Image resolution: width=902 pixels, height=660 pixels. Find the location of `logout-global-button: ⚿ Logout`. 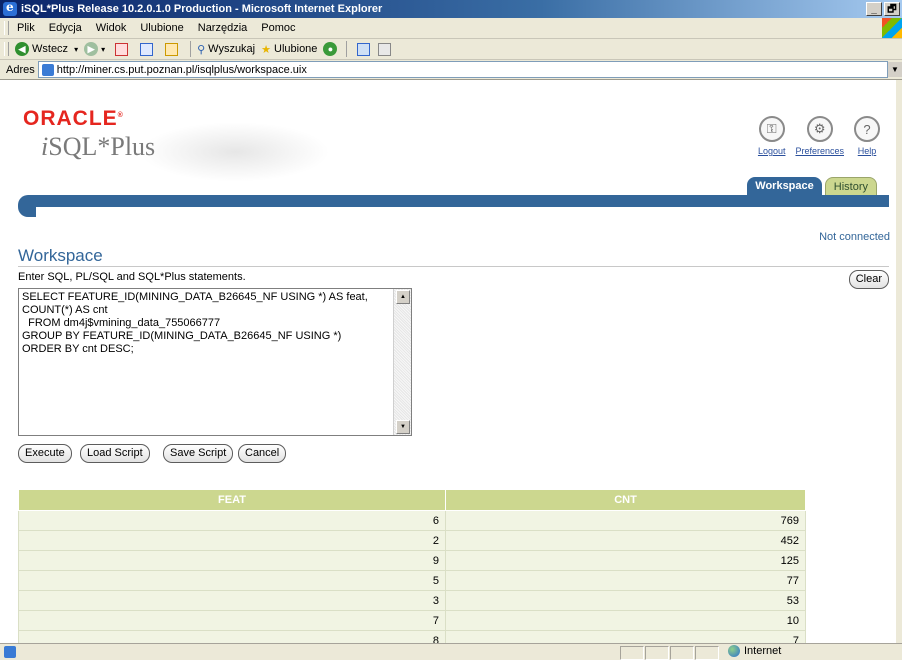

logout-global-button: ⚿ Logout is located at coordinates (772, 136).